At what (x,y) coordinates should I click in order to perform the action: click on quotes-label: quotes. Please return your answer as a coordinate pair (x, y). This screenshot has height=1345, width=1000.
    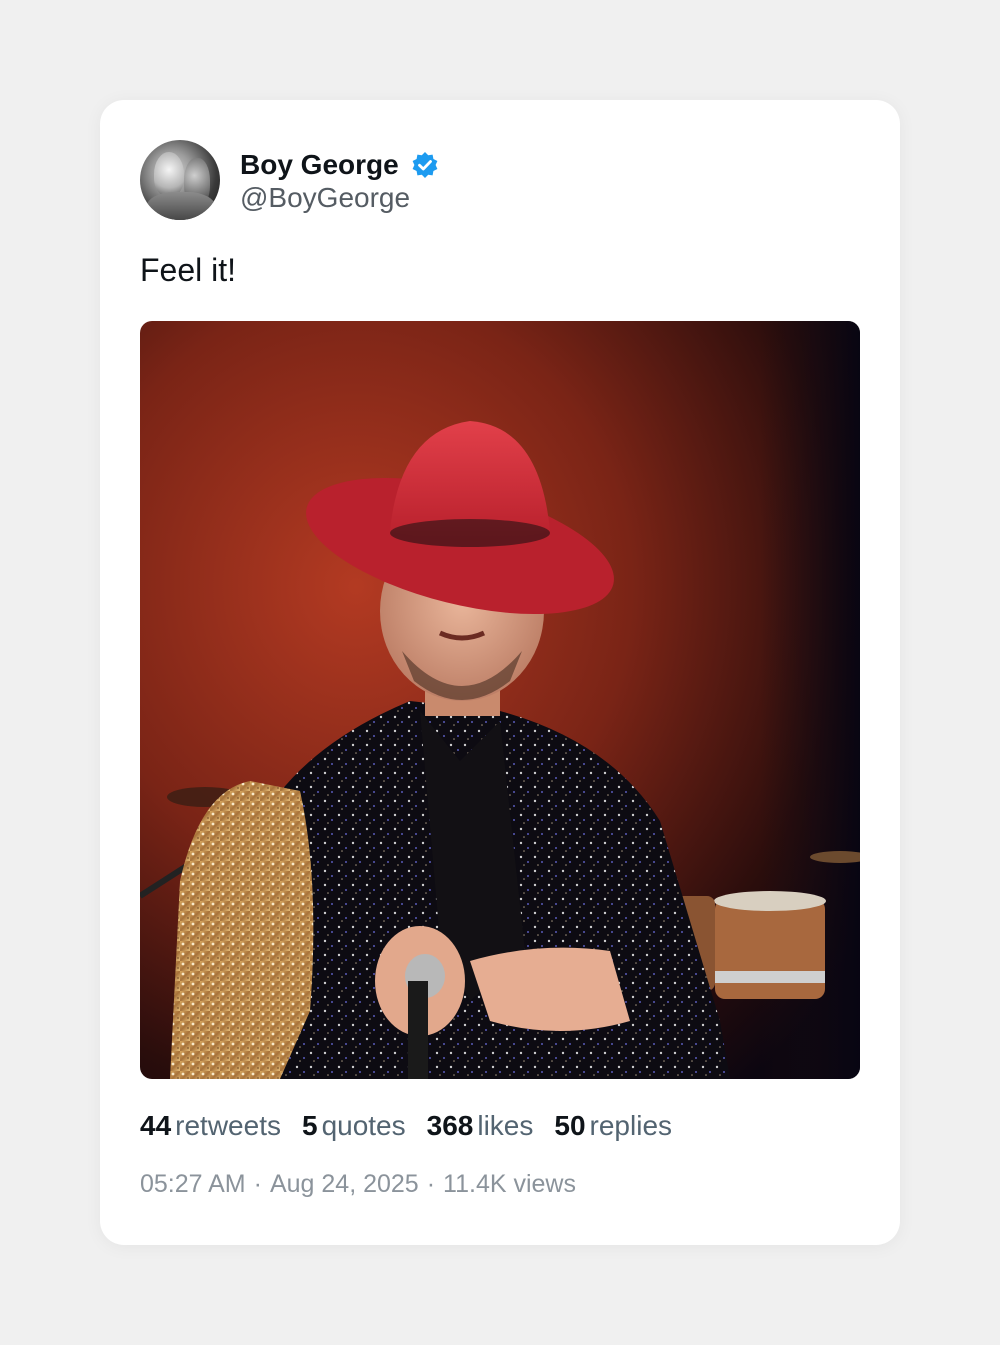
    Looking at the image, I should click on (363, 1125).